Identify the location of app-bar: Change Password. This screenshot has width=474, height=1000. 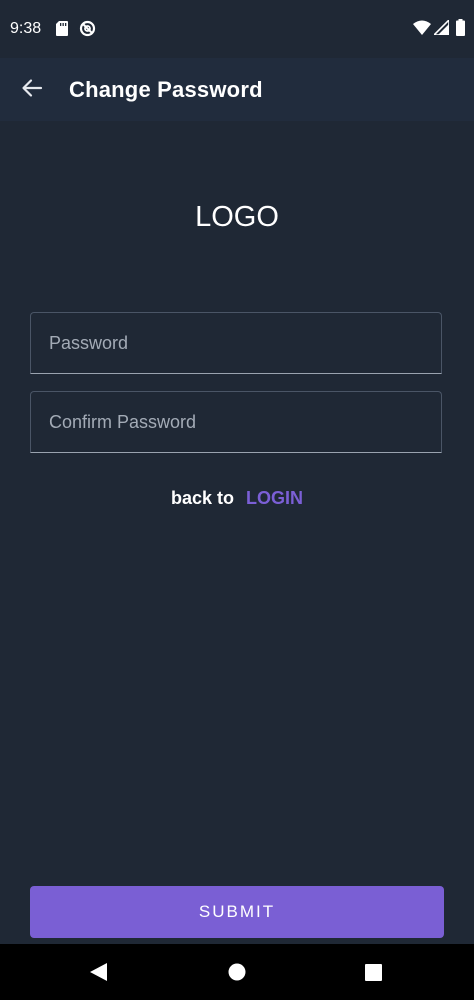
(237, 89).